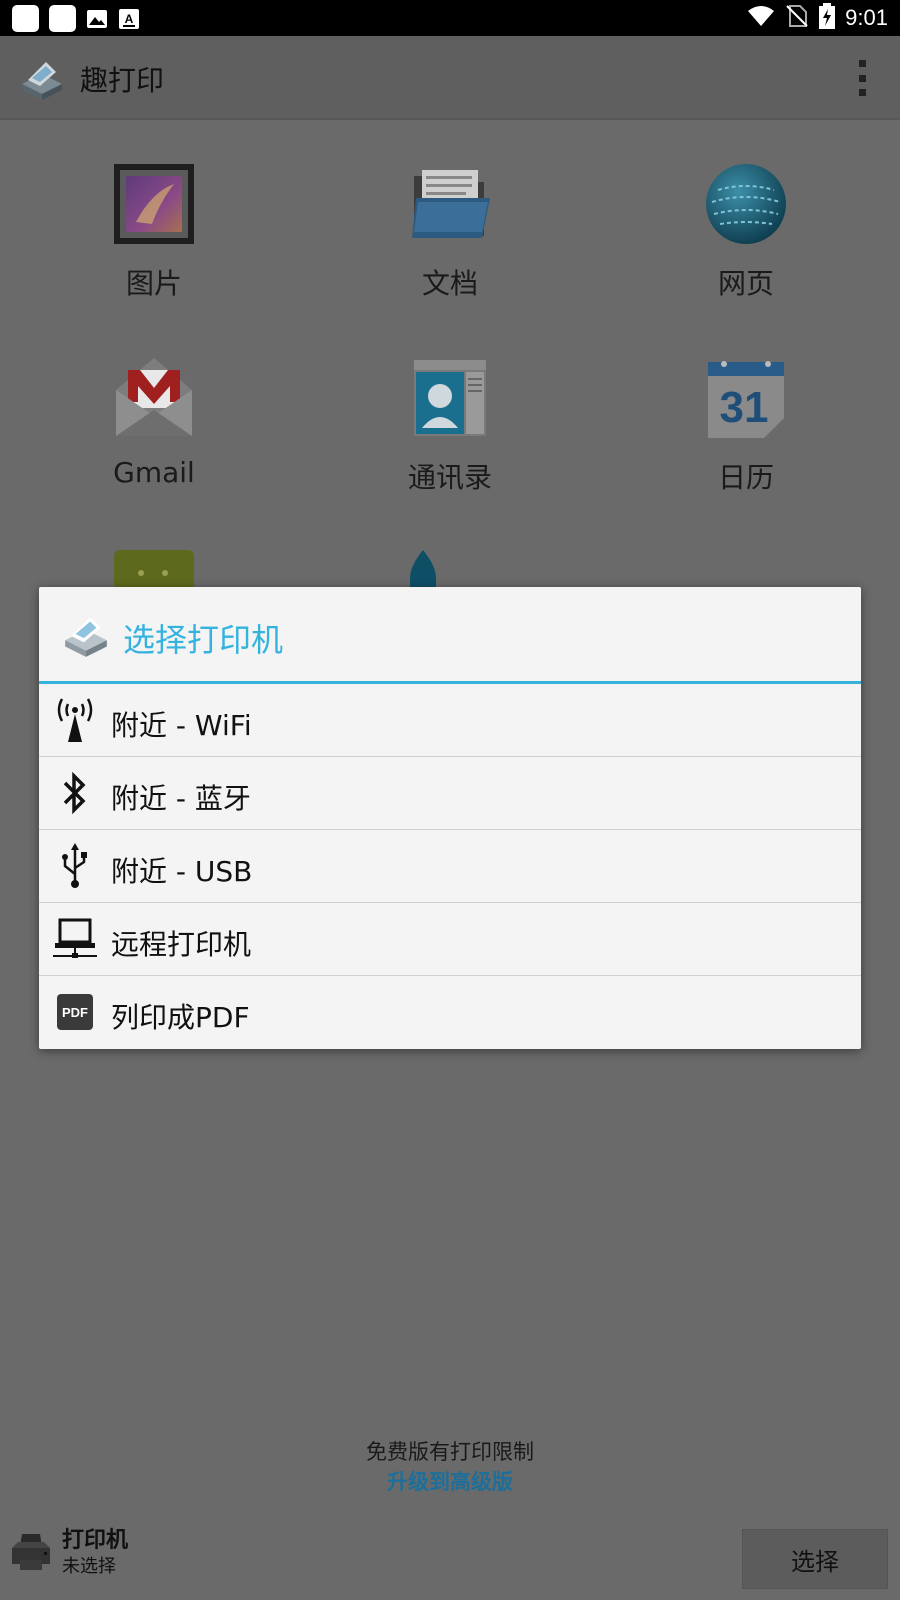  Describe the element at coordinates (450, 939) in the screenshot. I see `option-remote-printer: 远程打印机` at that location.